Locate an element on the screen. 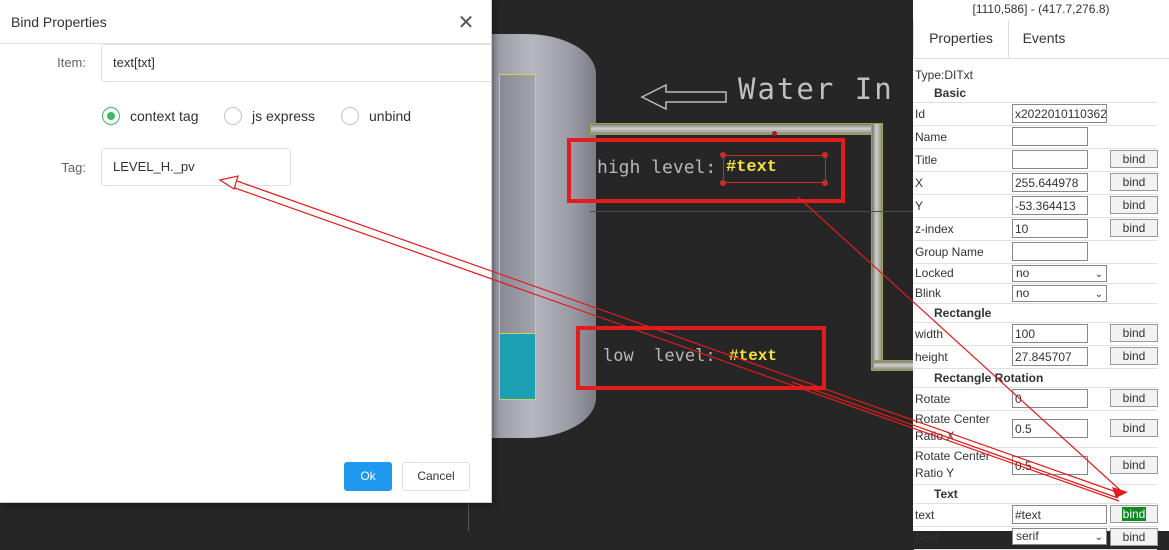  y-field: -53.364413 is located at coordinates (1050, 205).